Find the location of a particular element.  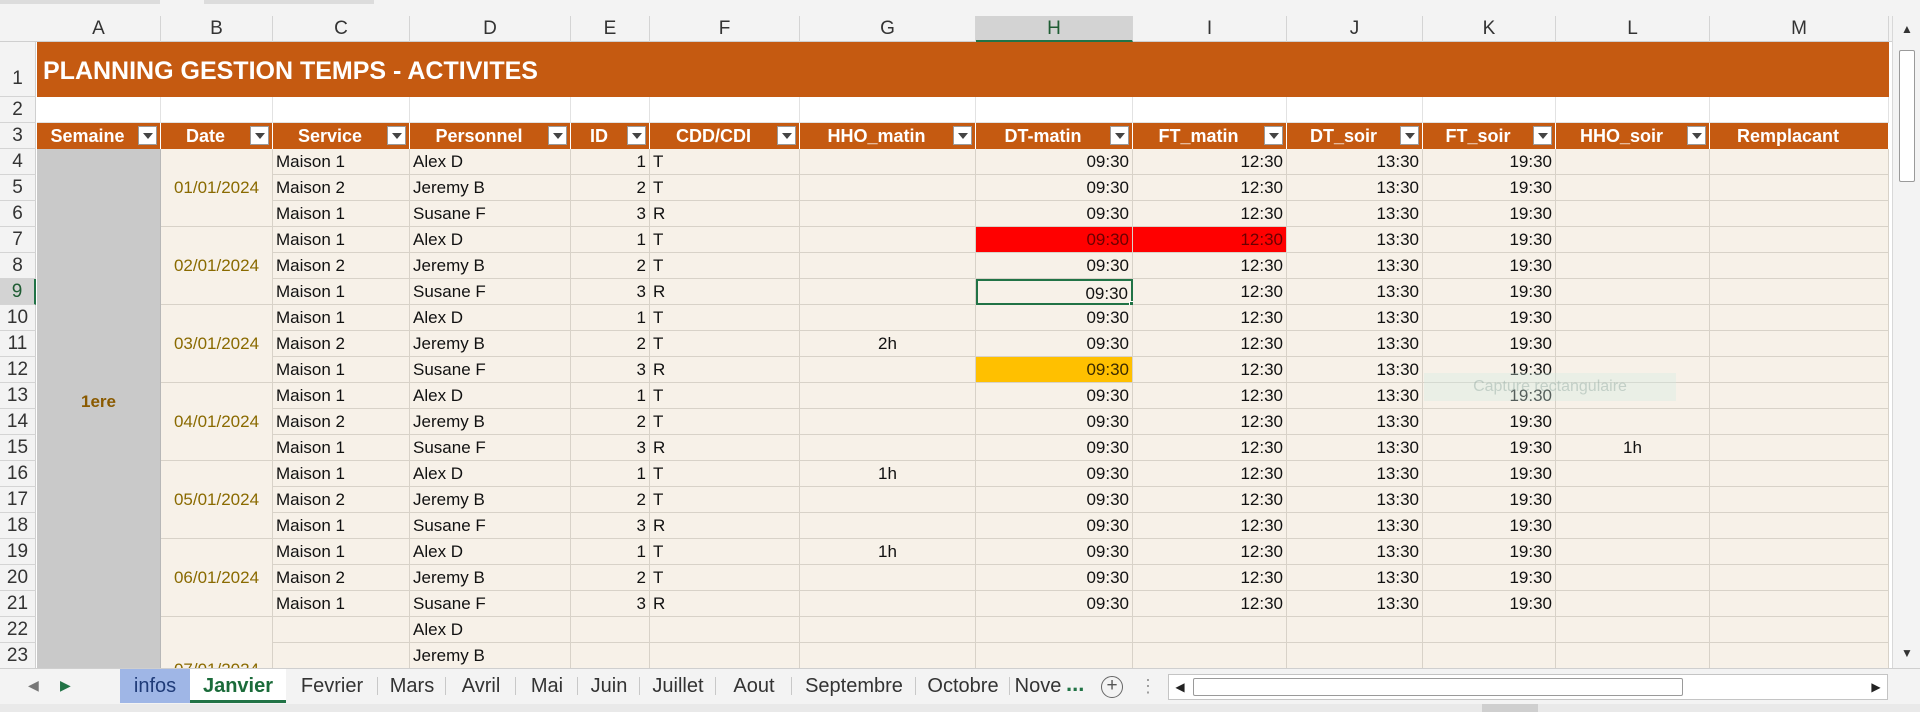

row-header-21: 21 is located at coordinates (18, 604).